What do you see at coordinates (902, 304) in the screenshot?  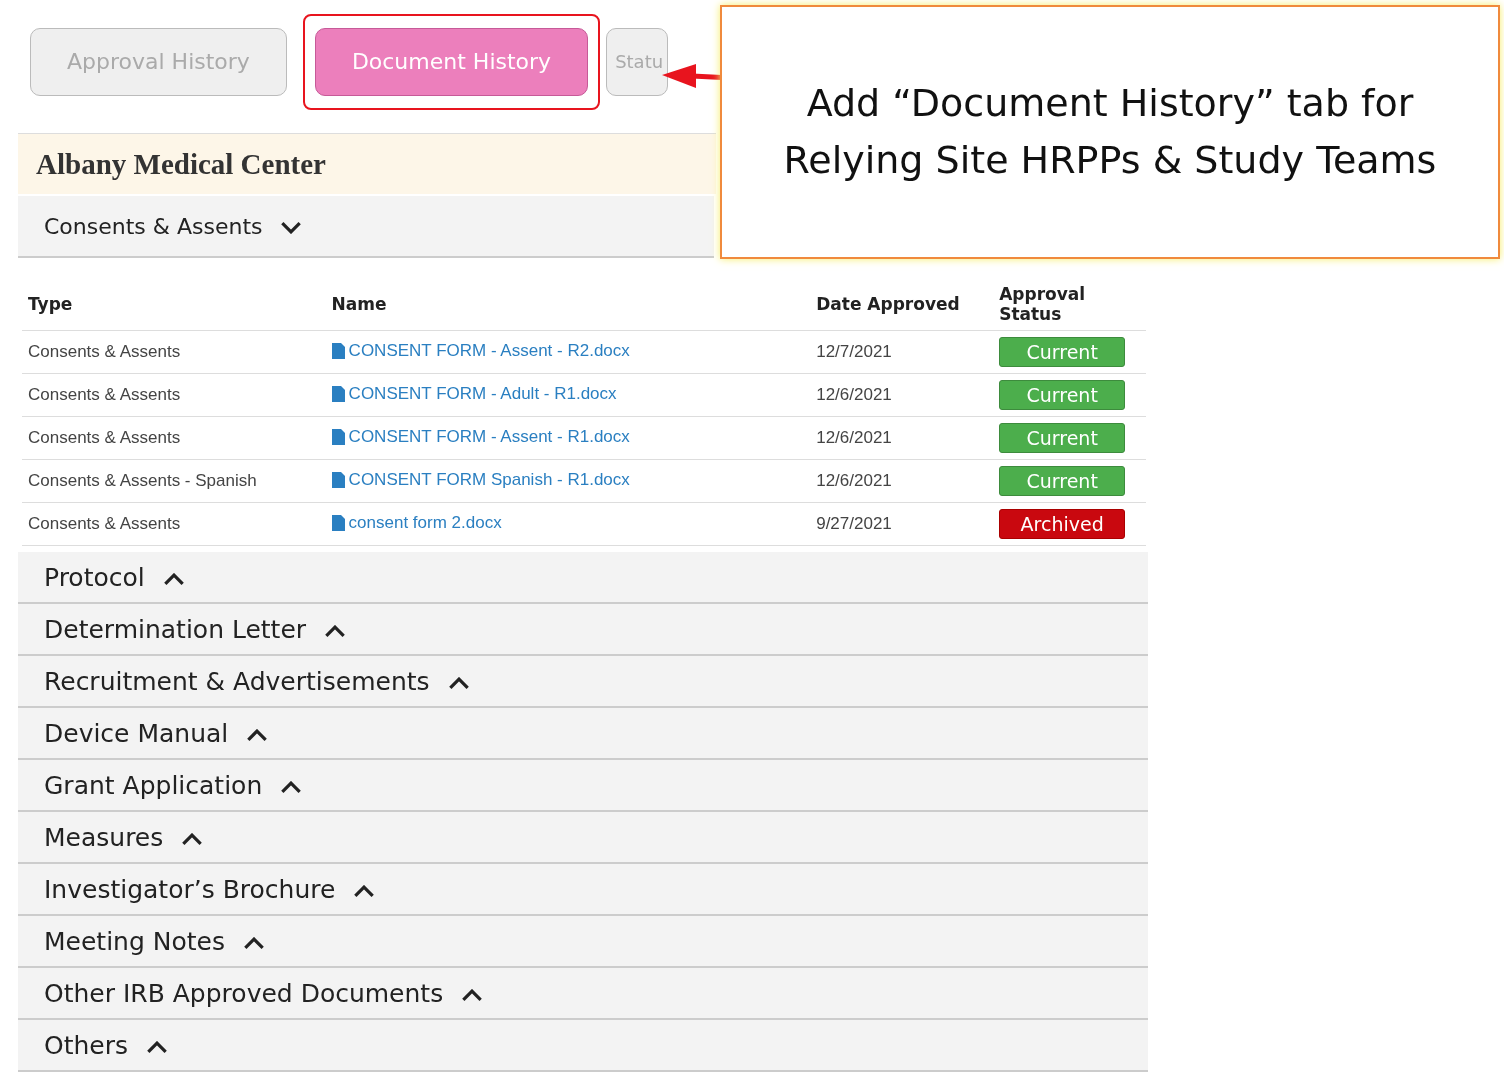 I see `column-header: Date Approved` at bounding box center [902, 304].